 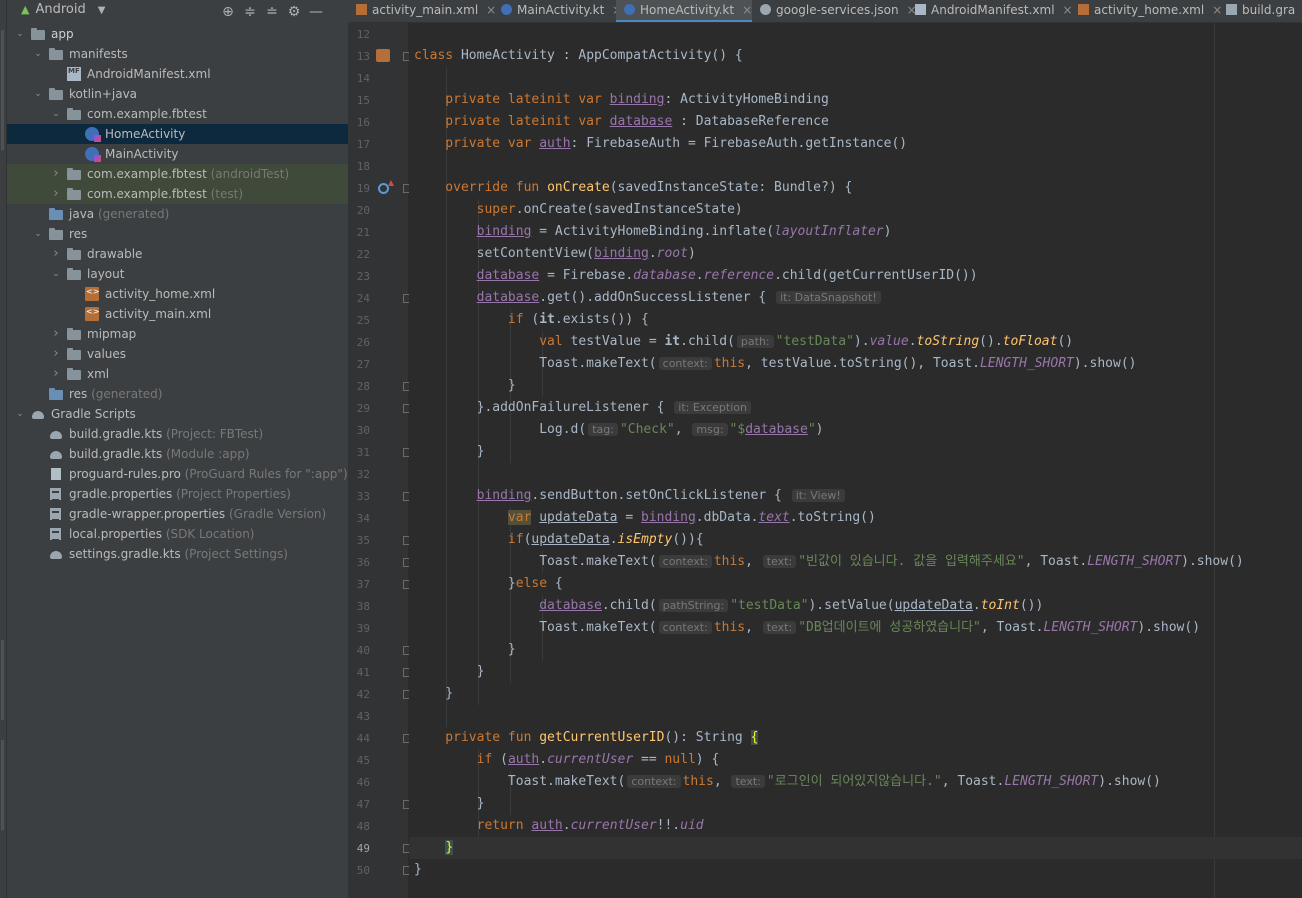 I want to click on line-number: 14, so click(x=359, y=78).